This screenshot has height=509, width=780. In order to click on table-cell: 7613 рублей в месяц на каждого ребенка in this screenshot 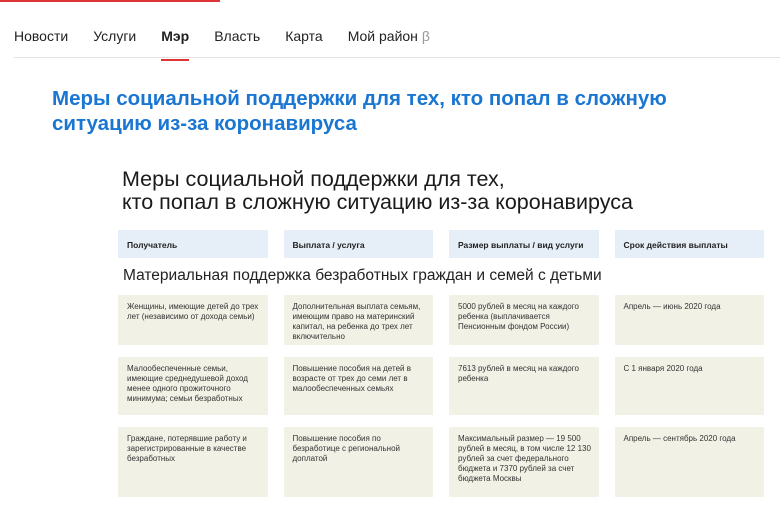, I will do `click(524, 386)`.